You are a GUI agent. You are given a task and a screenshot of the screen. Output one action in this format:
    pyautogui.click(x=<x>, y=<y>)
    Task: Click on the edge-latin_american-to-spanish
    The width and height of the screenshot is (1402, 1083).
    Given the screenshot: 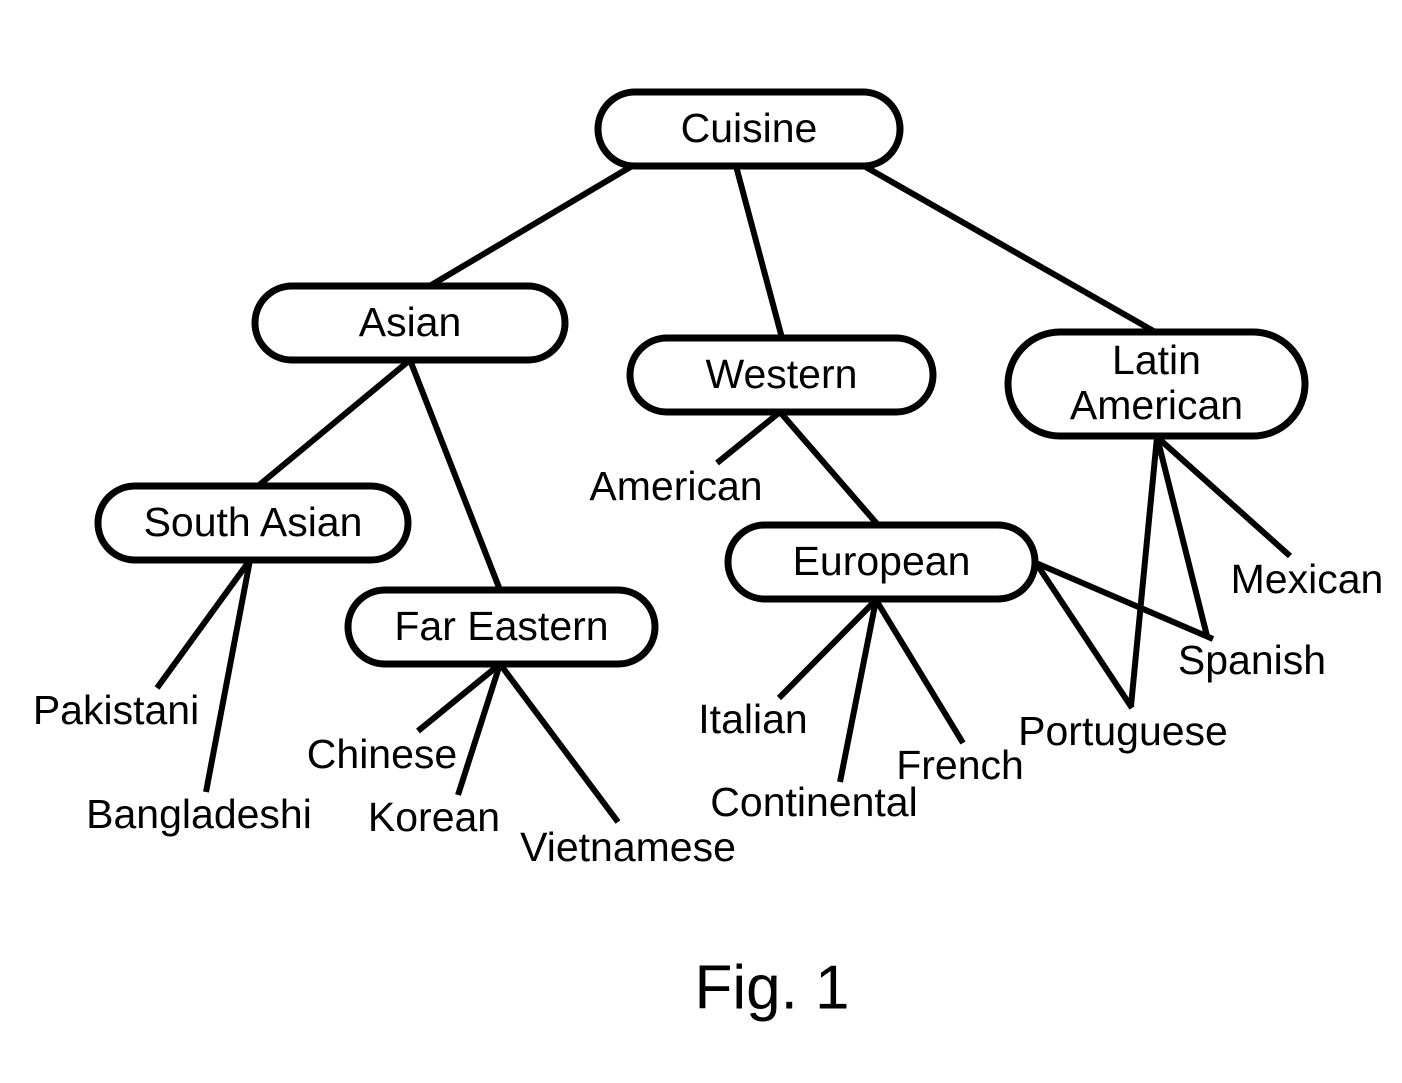 What is the action you would take?
    pyautogui.click(x=1182, y=536)
    